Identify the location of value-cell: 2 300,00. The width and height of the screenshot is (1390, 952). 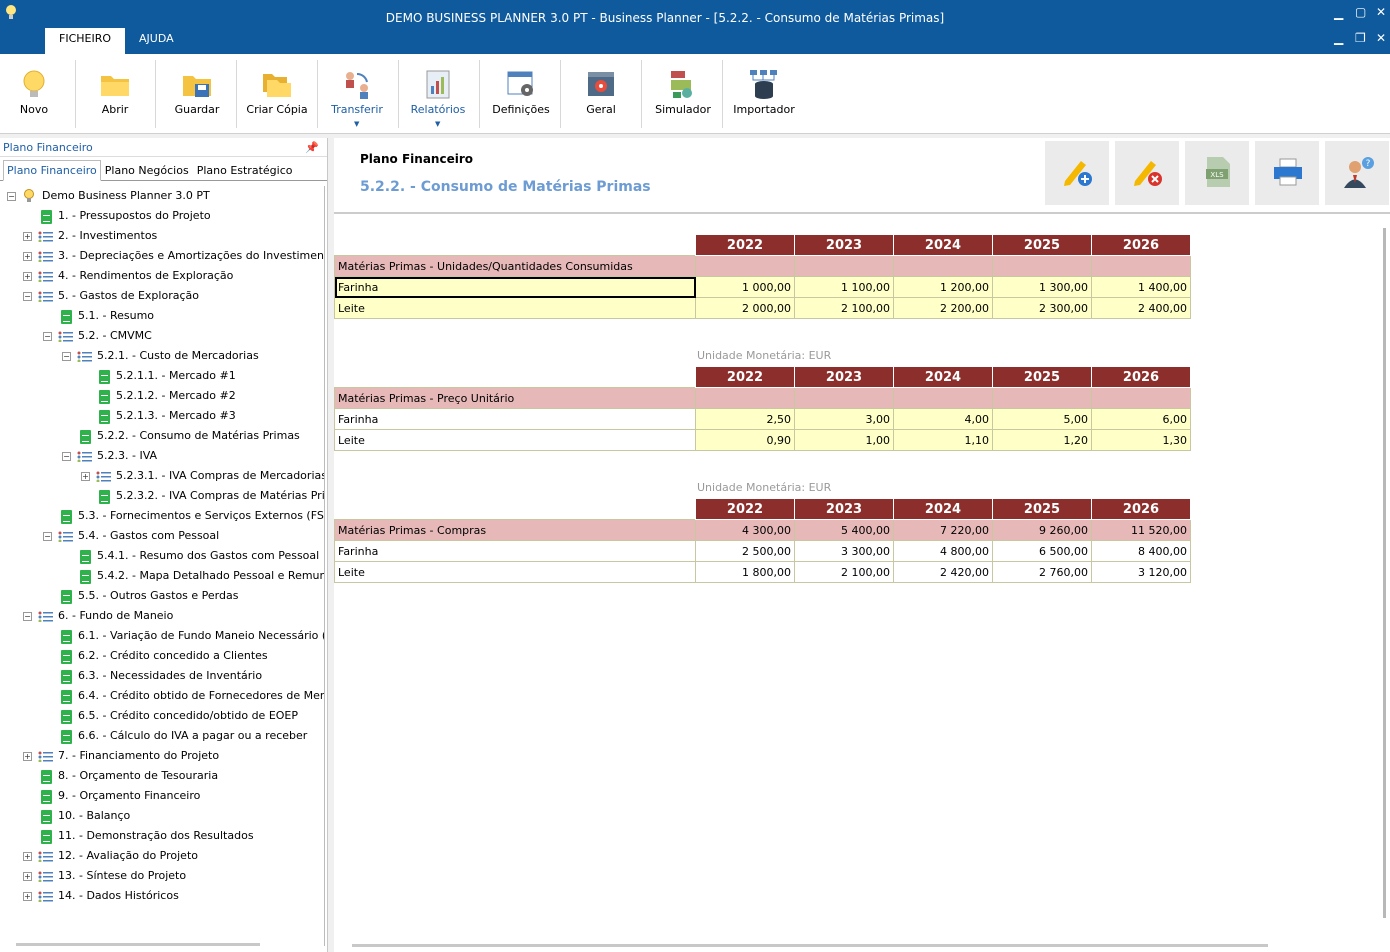
(1042, 308).